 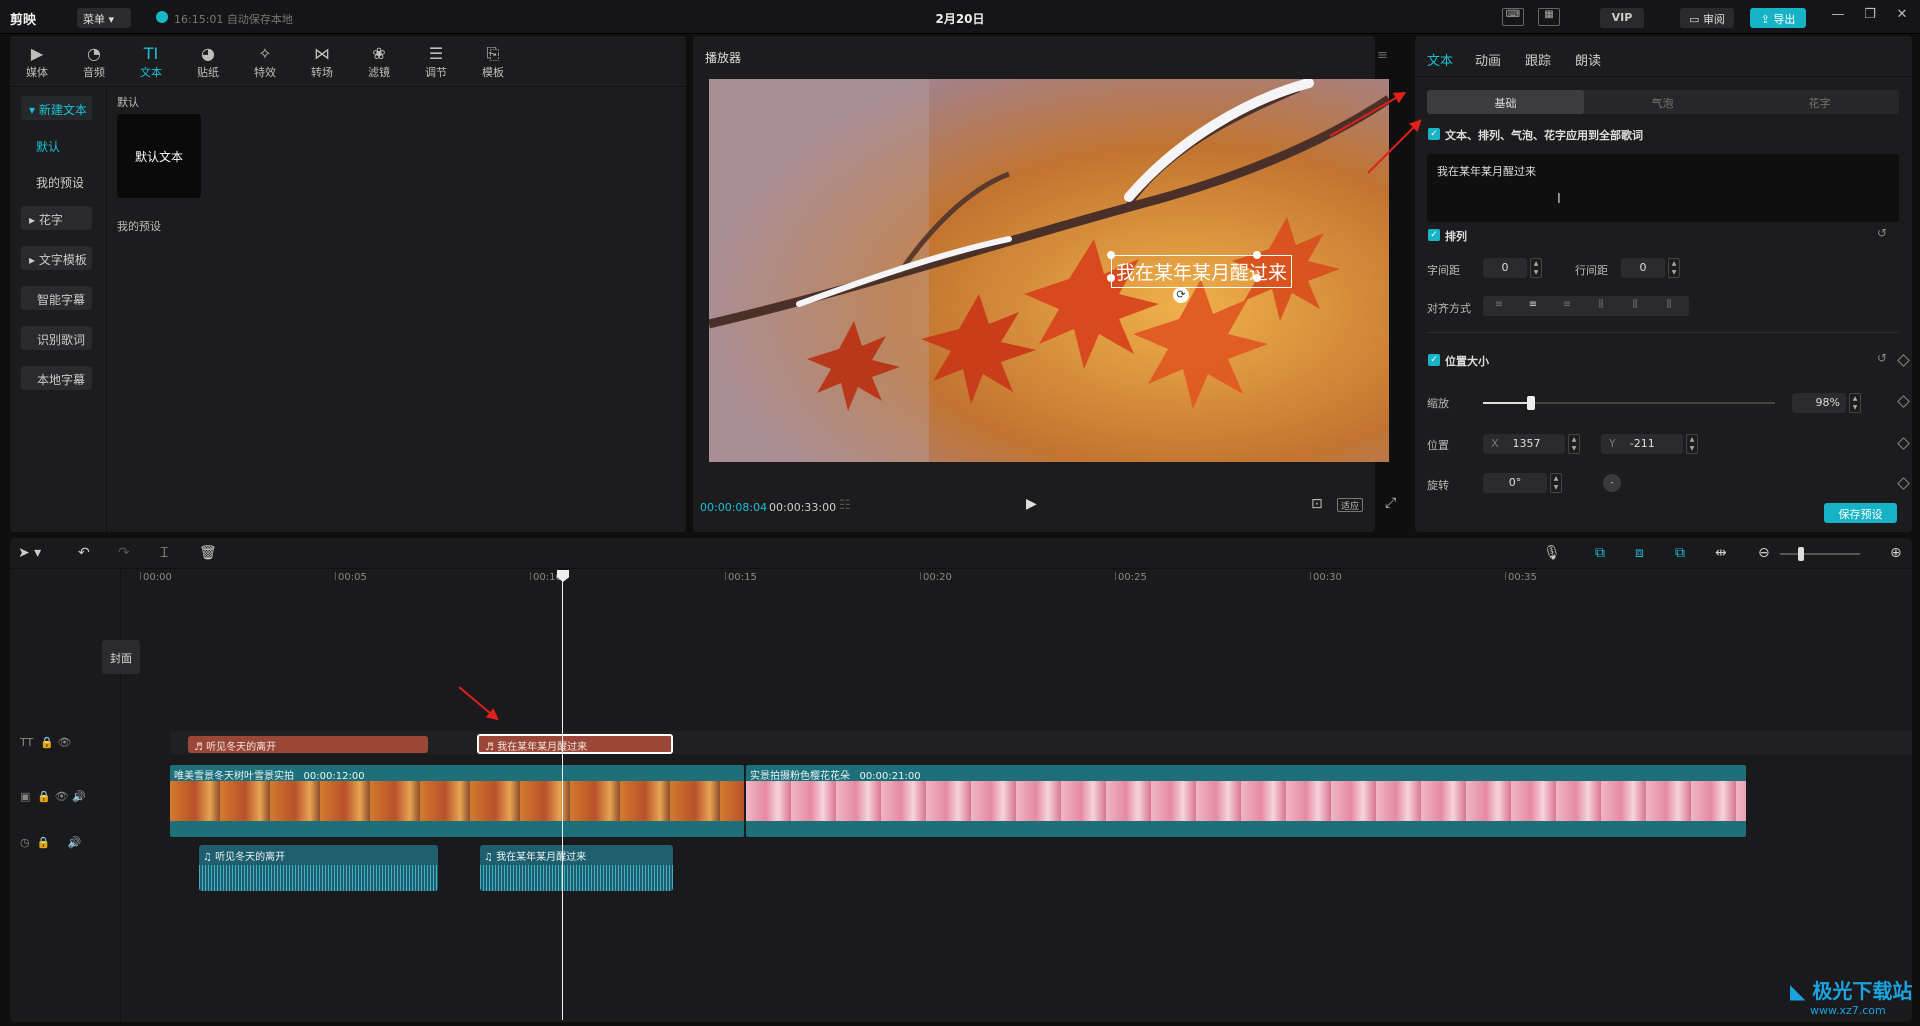 I want to click on tab-animation: 动画, so click(x=1488, y=59).